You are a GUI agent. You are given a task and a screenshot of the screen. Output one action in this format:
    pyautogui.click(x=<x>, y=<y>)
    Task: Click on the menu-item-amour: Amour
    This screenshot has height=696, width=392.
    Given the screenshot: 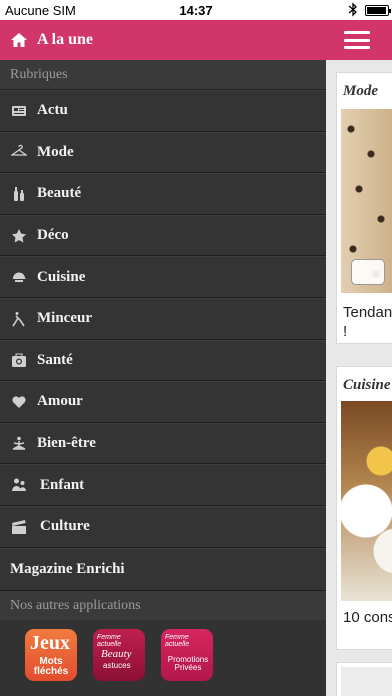 What is the action you would take?
    pyautogui.click(x=163, y=402)
    